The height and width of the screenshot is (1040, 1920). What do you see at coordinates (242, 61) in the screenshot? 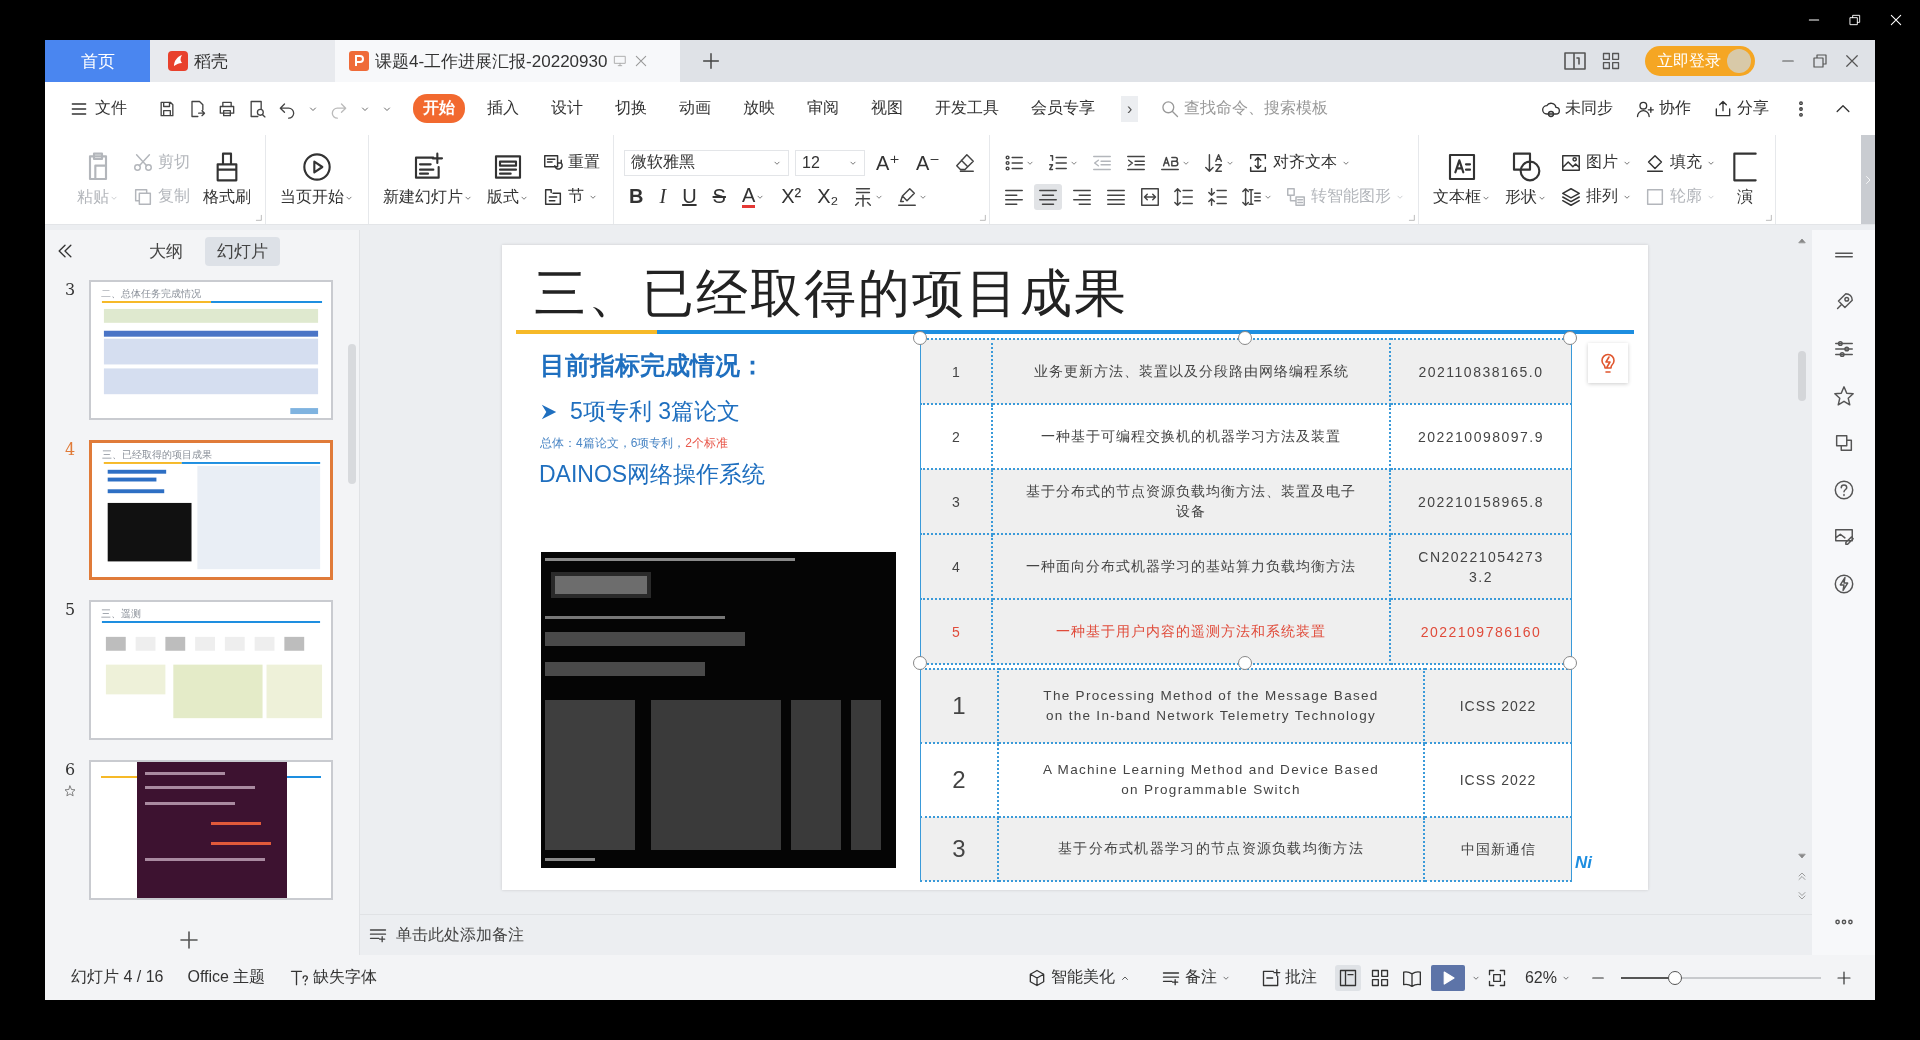
I see `tab: 稻壳` at bounding box center [242, 61].